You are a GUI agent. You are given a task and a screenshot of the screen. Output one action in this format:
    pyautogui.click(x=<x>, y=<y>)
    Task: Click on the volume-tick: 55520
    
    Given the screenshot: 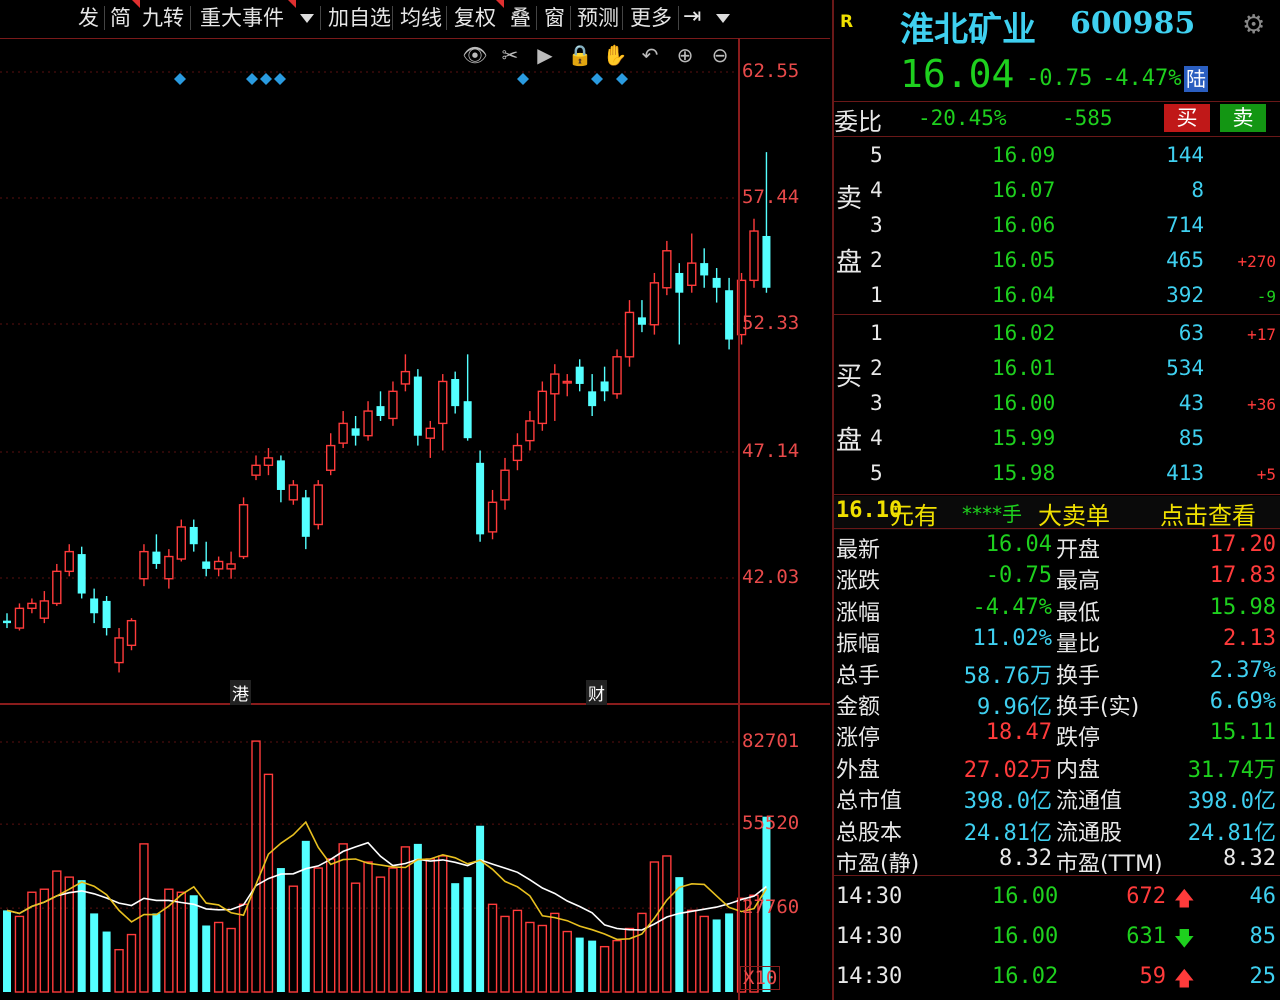 What is the action you would take?
    pyautogui.click(x=771, y=823)
    